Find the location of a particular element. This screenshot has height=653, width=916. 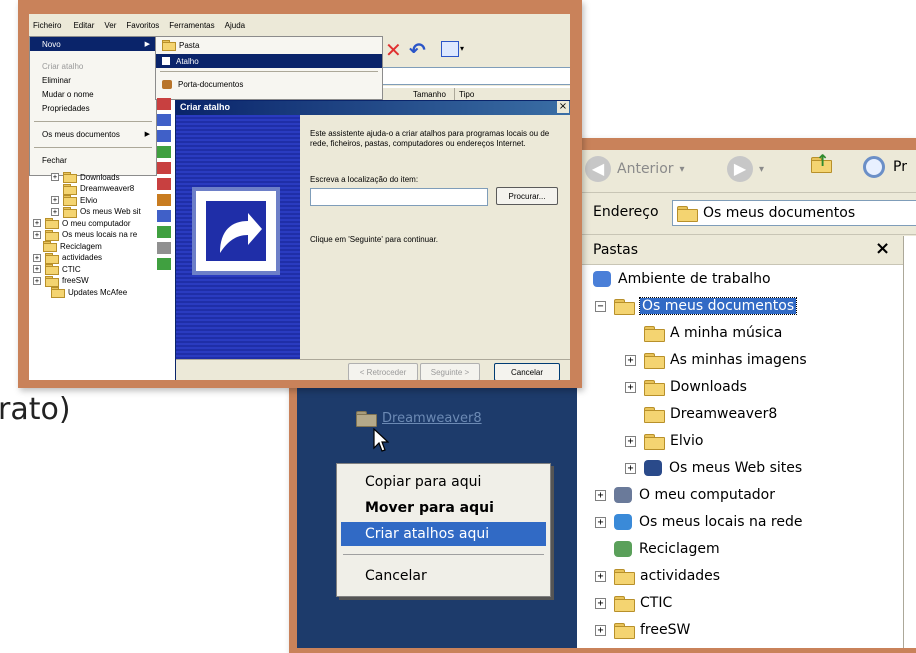

column-header-type: Tipo is located at coordinates (466, 94).